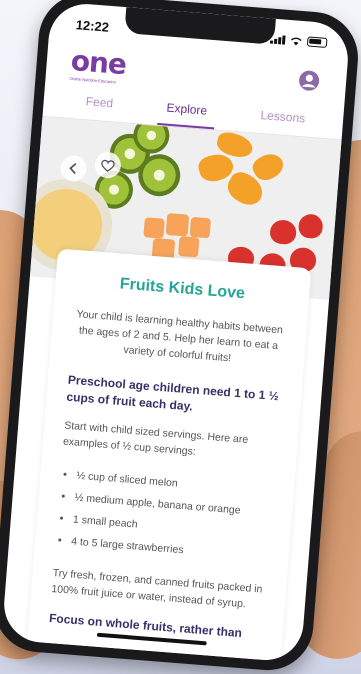 The height and width of the screenshot is (674, 361). I want to click on app-logo: one Online Nutrition Education, so click(98, 64).